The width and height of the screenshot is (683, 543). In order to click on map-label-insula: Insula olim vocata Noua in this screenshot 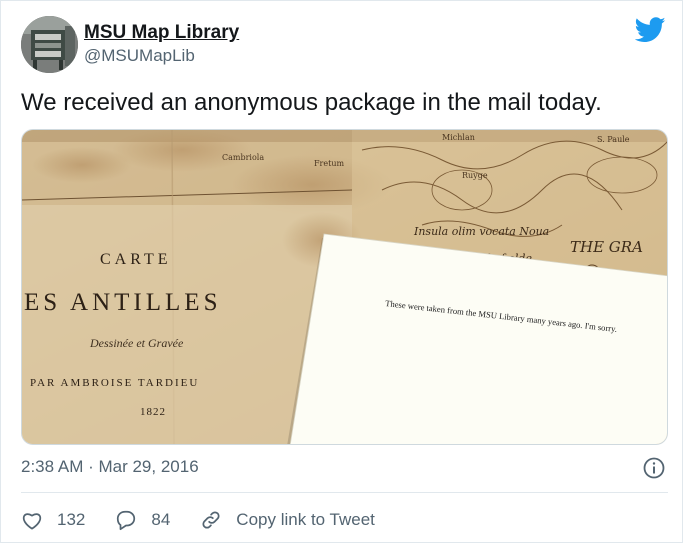, I will do `click(481, 231)`.